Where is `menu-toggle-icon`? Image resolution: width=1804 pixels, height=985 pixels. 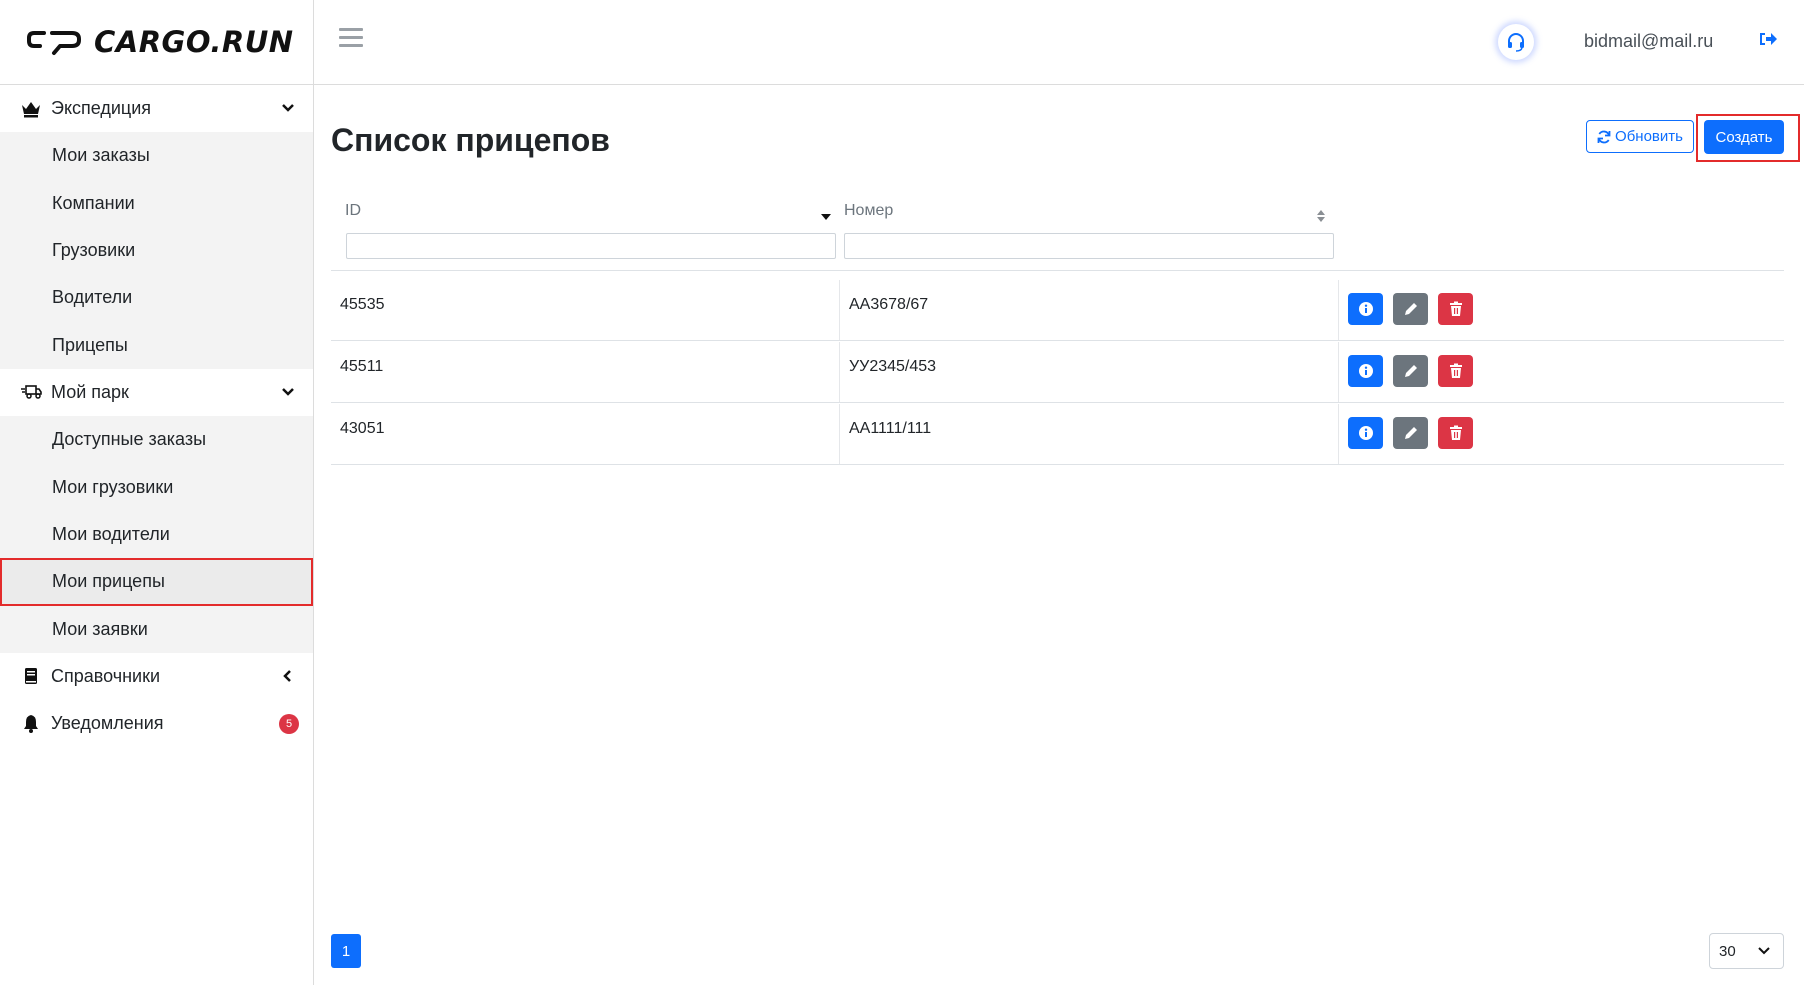
menu-toggle-icon is located at coordinates (351, 39).